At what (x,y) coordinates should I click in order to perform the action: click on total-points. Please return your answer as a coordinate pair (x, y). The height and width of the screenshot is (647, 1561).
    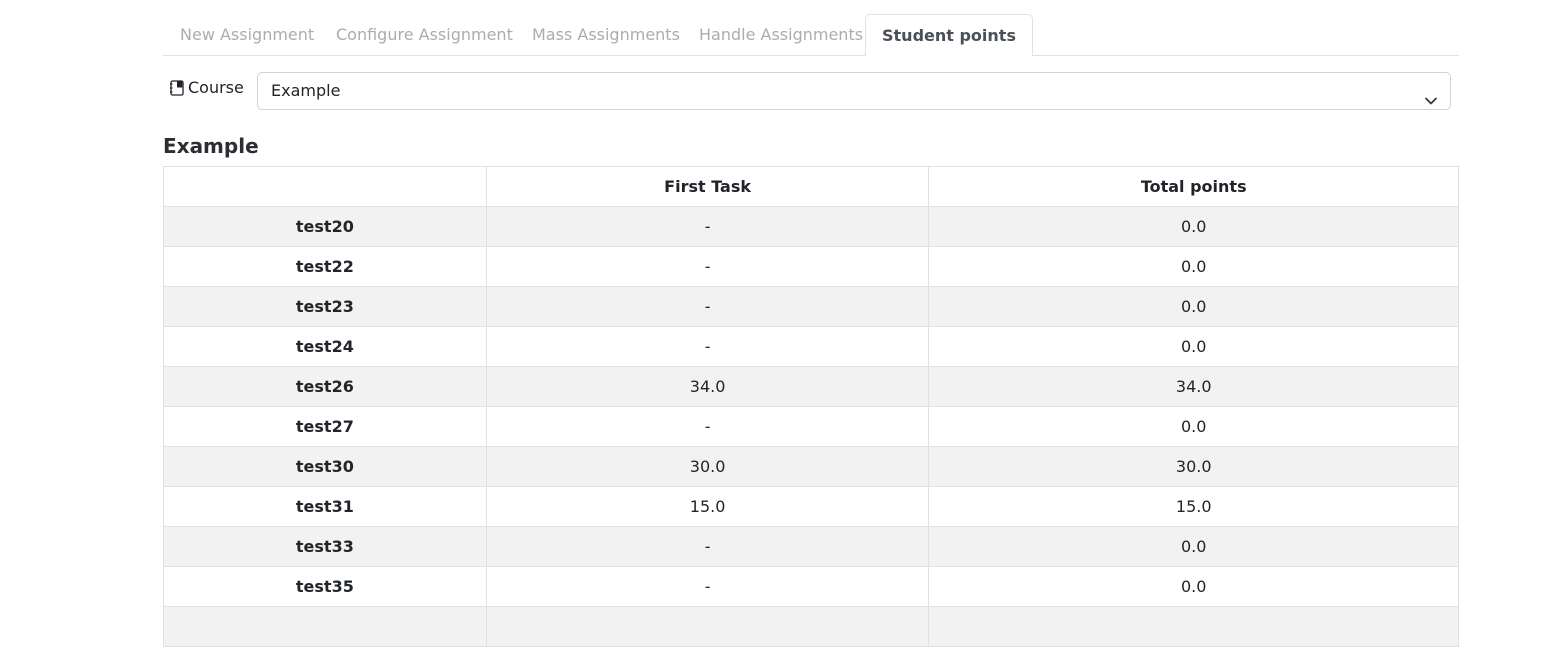
    Looking at the image, I should click on (1193, 626).